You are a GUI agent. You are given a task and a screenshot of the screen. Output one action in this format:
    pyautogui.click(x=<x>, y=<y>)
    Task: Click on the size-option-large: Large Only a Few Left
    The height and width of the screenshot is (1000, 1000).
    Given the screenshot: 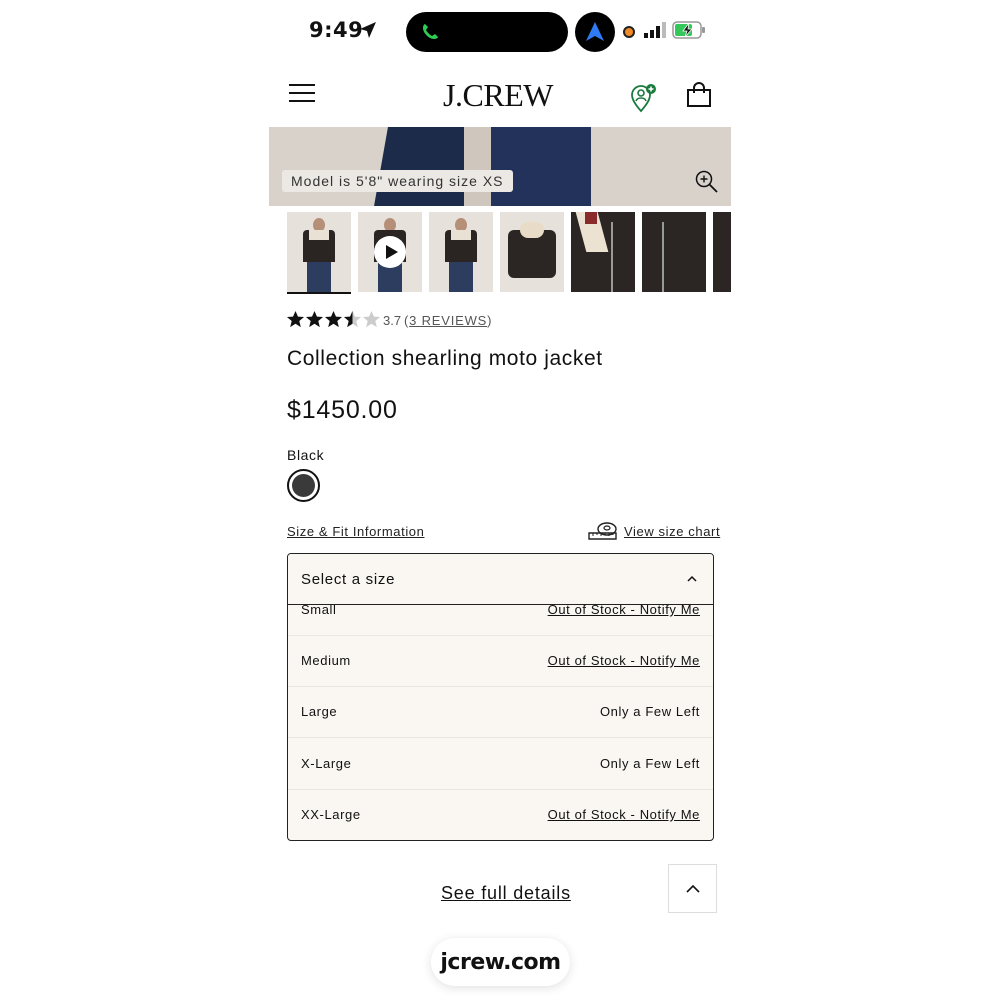 What is the action you would take?
    pyautogui.click(x=500, y=712)
    